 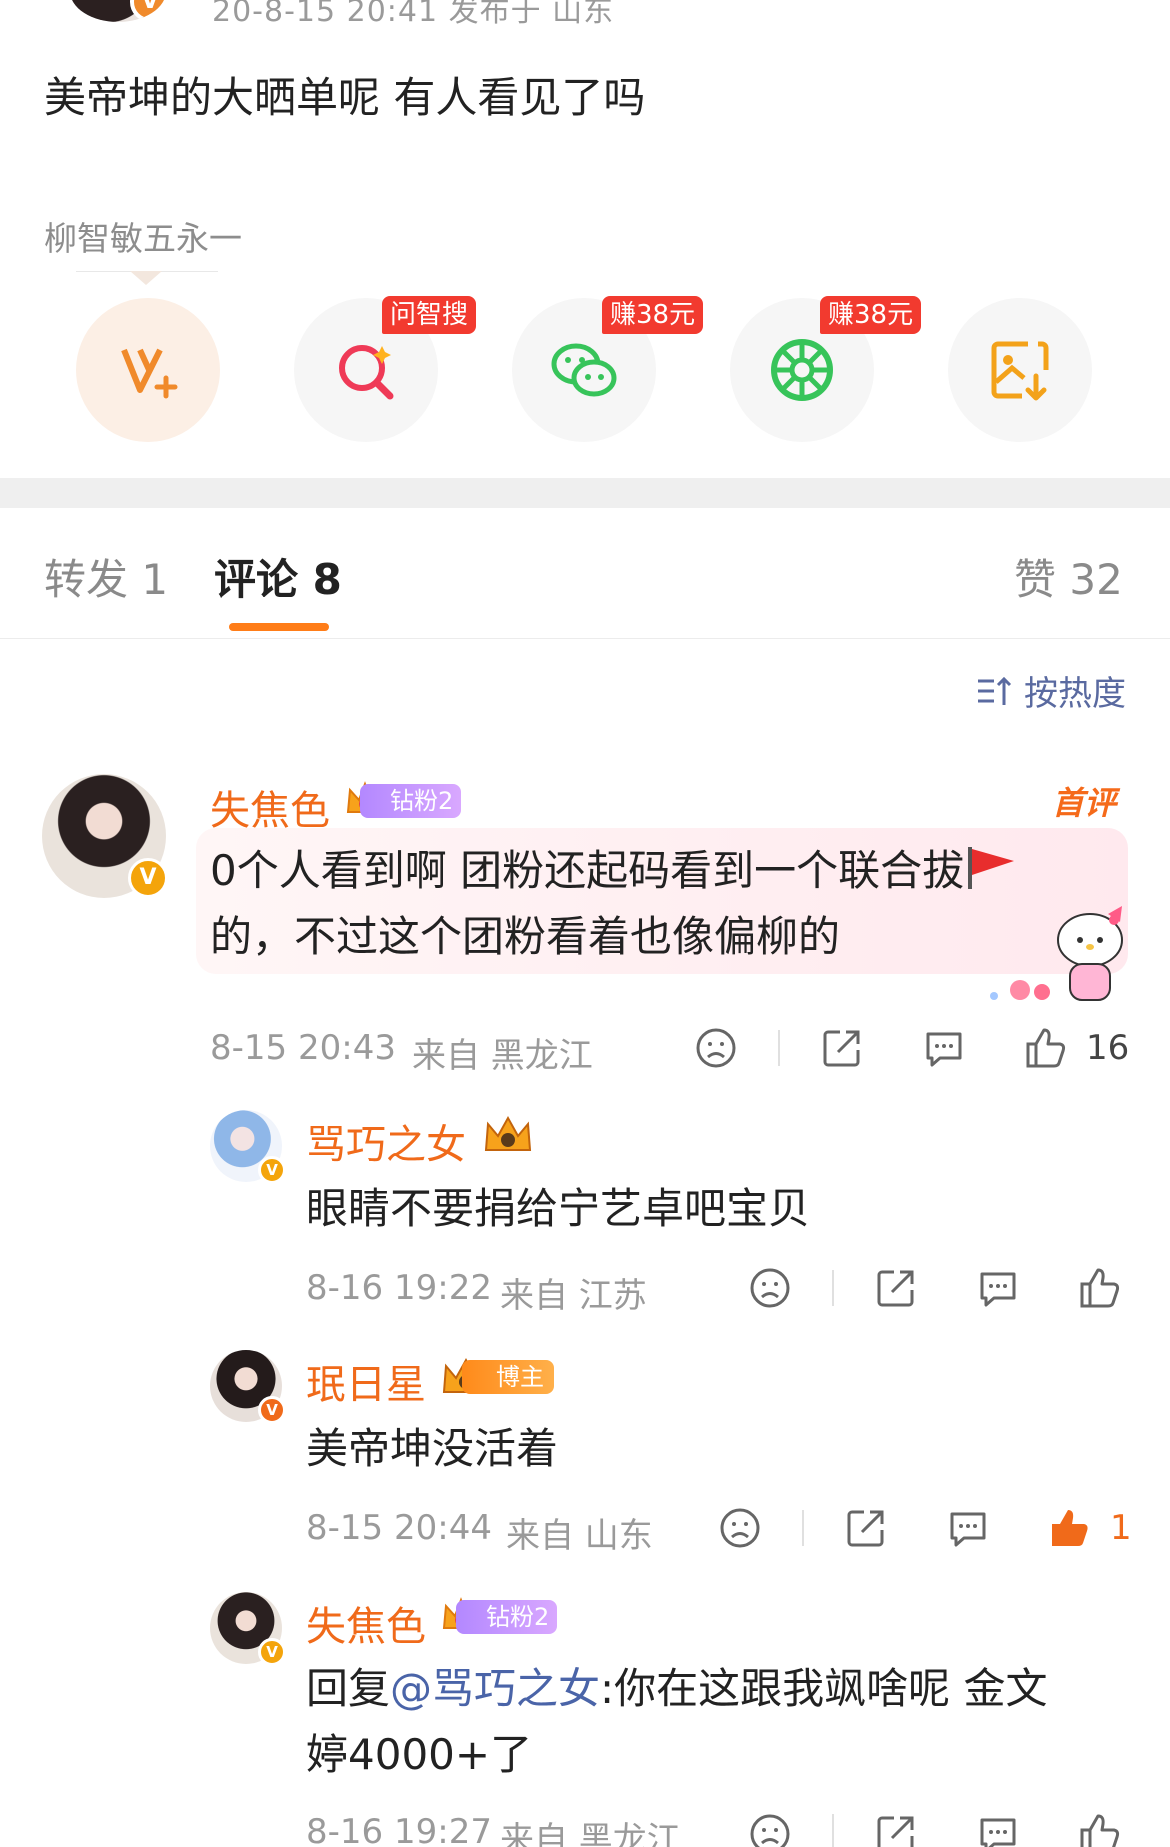 What do you see at coordinates (871, 315) in the screenshot?
I see `moments-earn-badge: 赚38元` at bounding box center [871, 315].